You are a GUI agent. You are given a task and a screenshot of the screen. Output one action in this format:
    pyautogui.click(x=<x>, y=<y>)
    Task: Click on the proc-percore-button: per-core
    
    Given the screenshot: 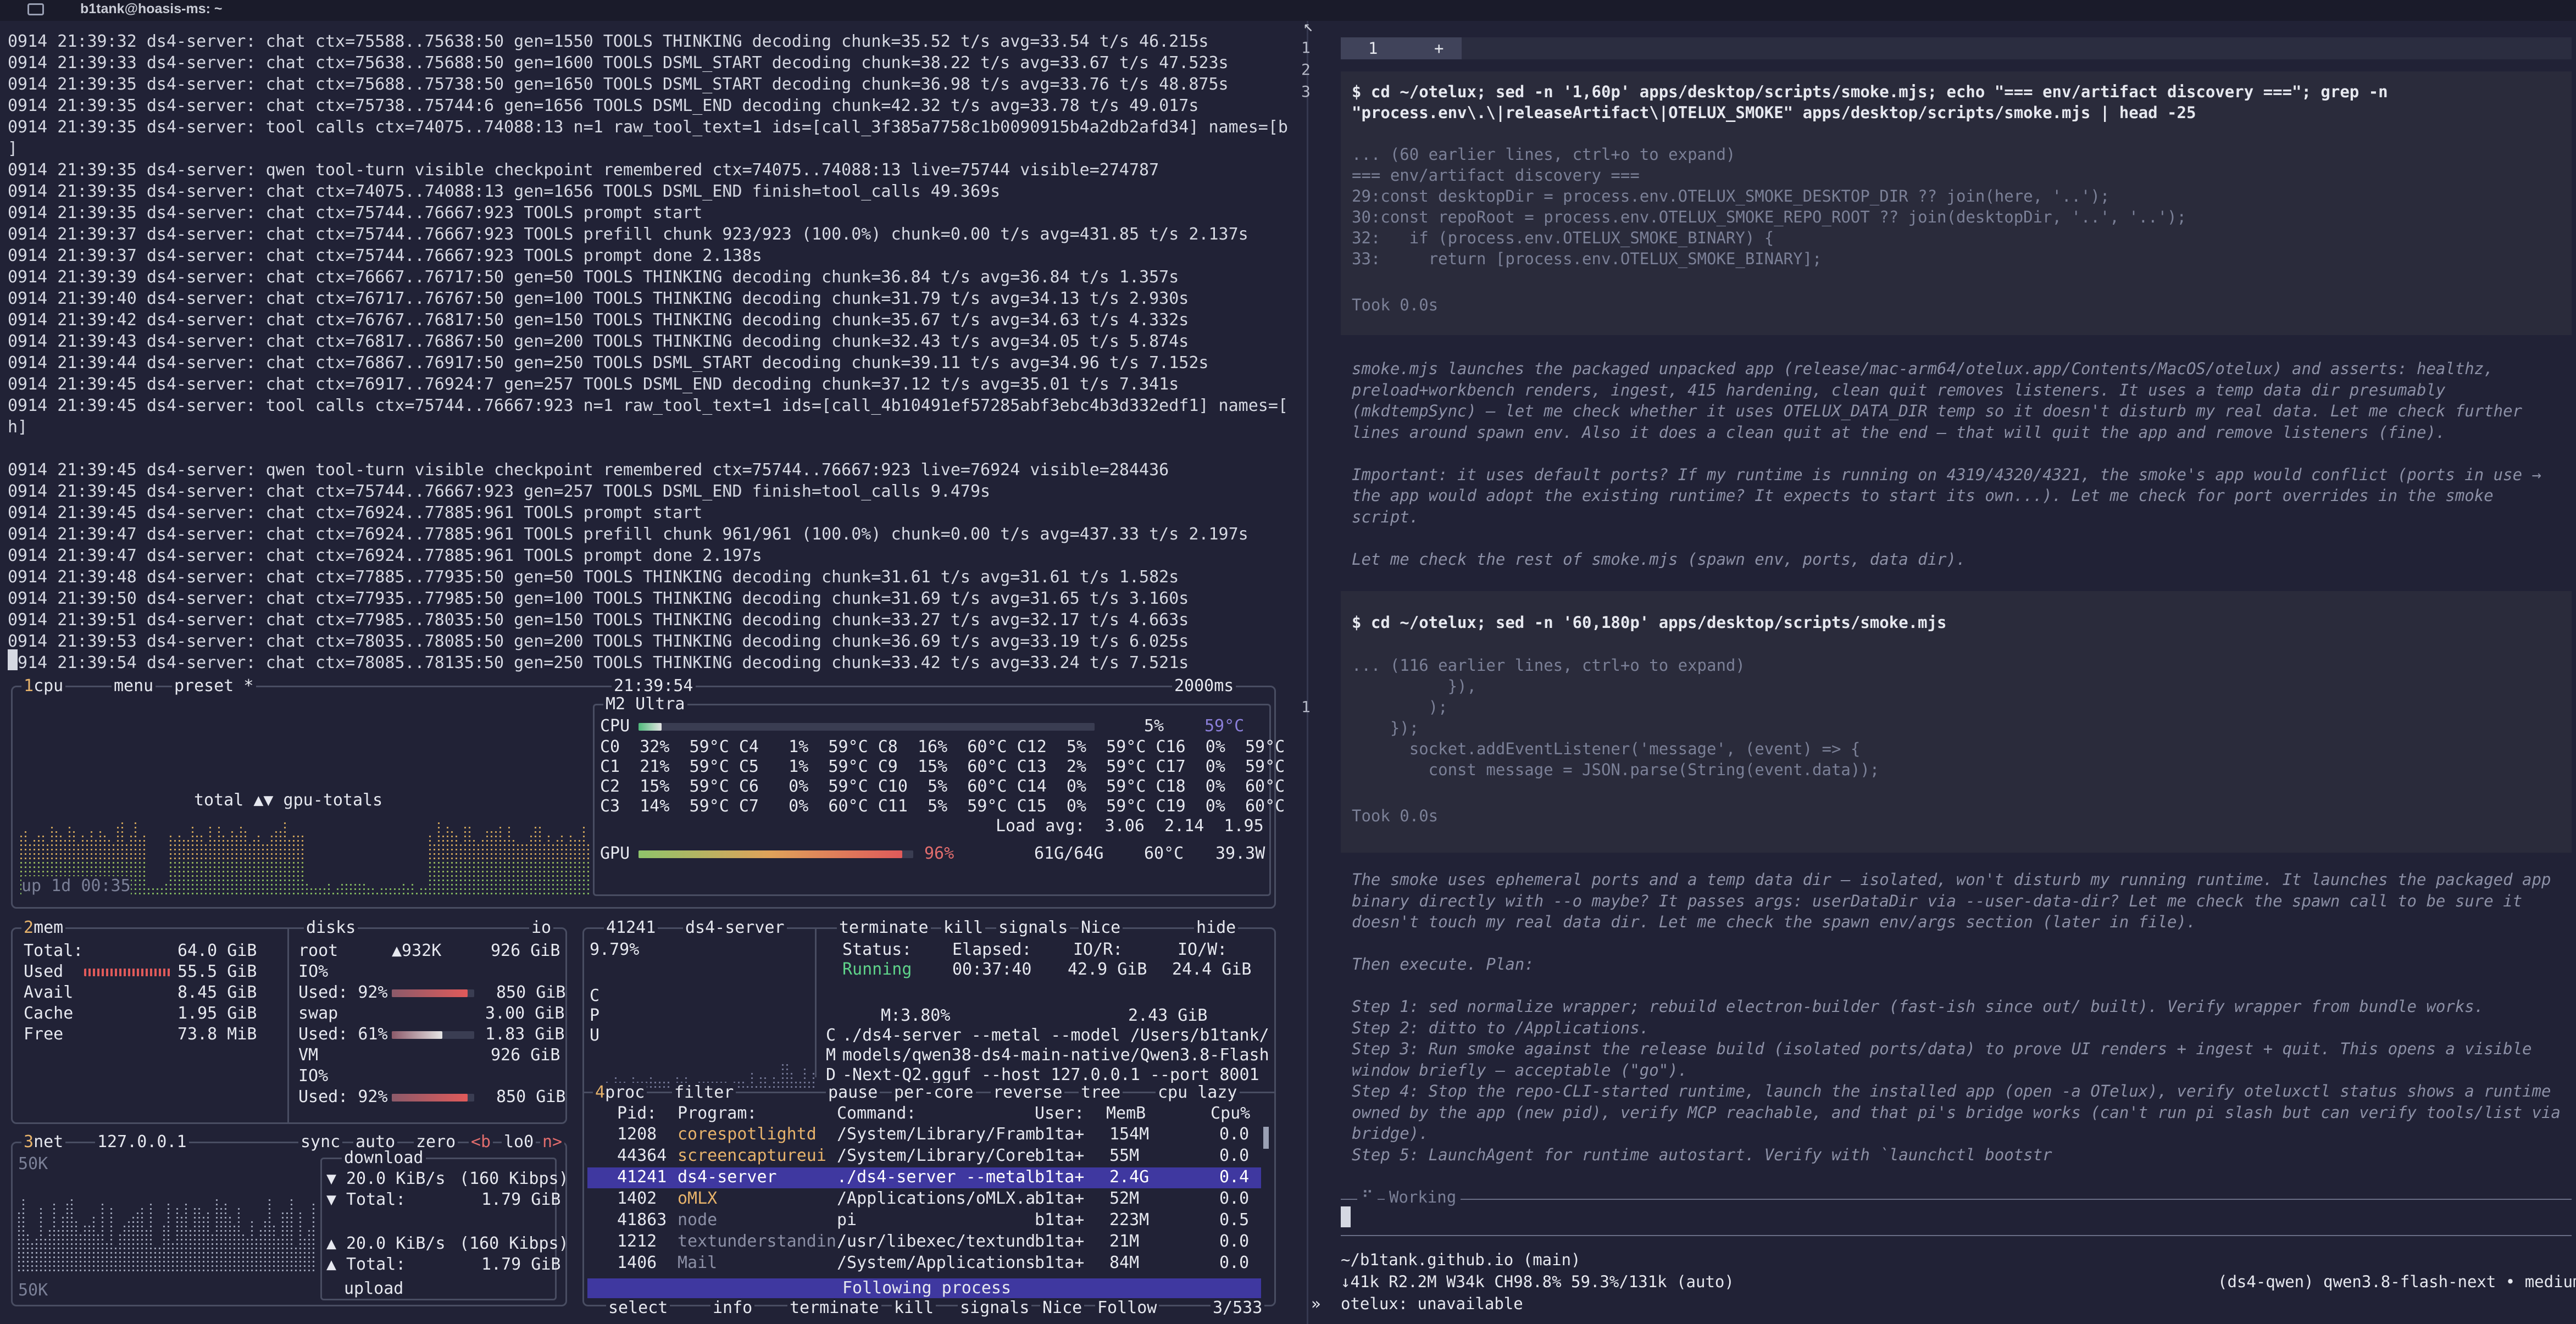 What is the action you would take?
    pyautogui.click(x=934, y=1093)
    